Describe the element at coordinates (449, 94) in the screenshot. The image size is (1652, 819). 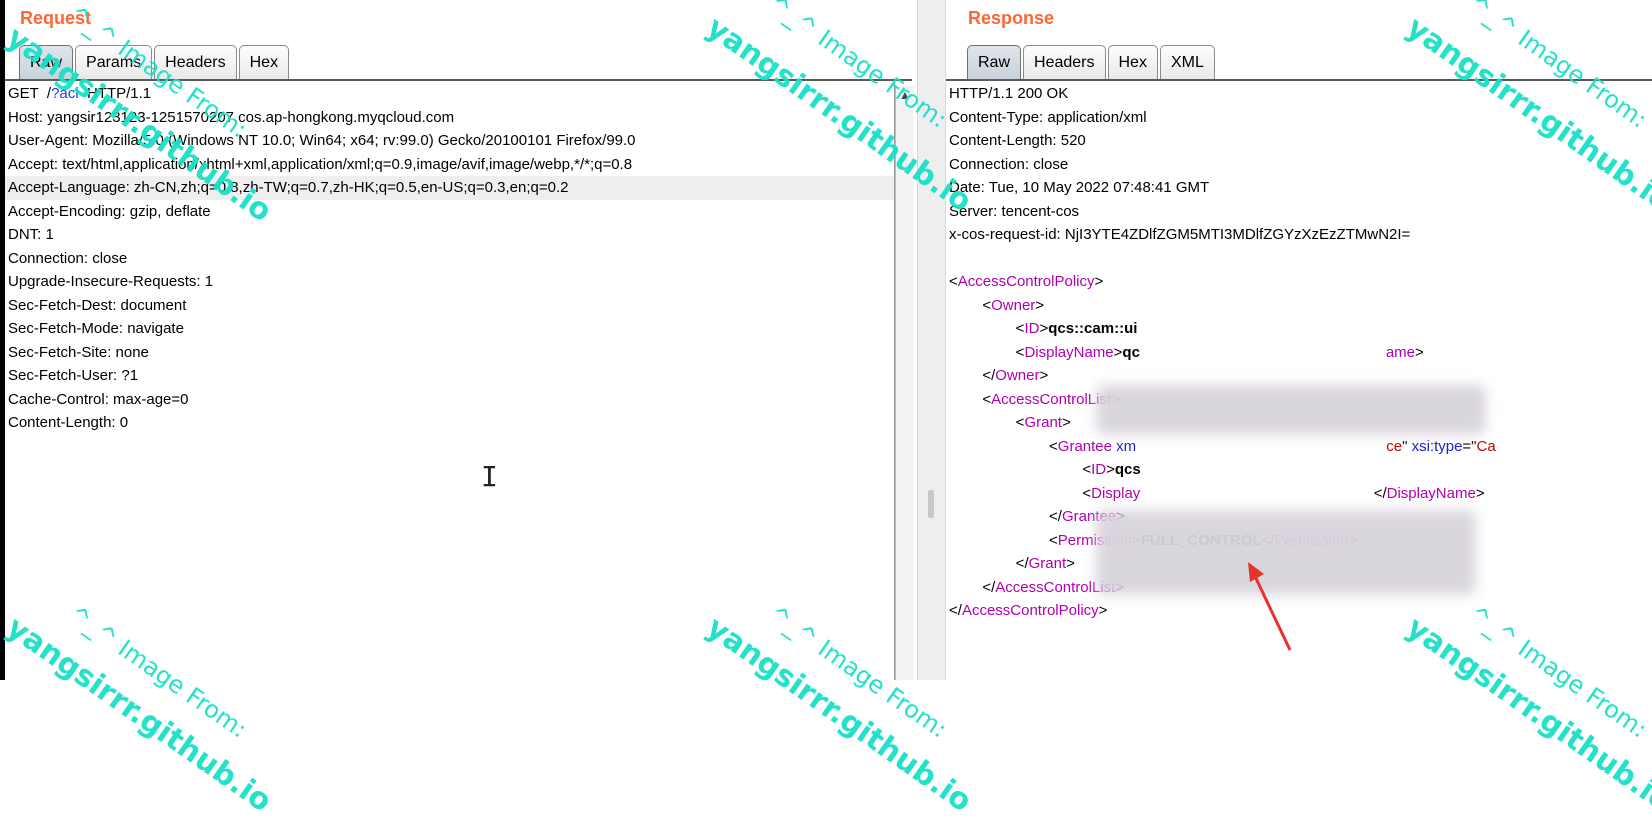
I see `request-line: GET /?acl HTTP/1.1` at that location.